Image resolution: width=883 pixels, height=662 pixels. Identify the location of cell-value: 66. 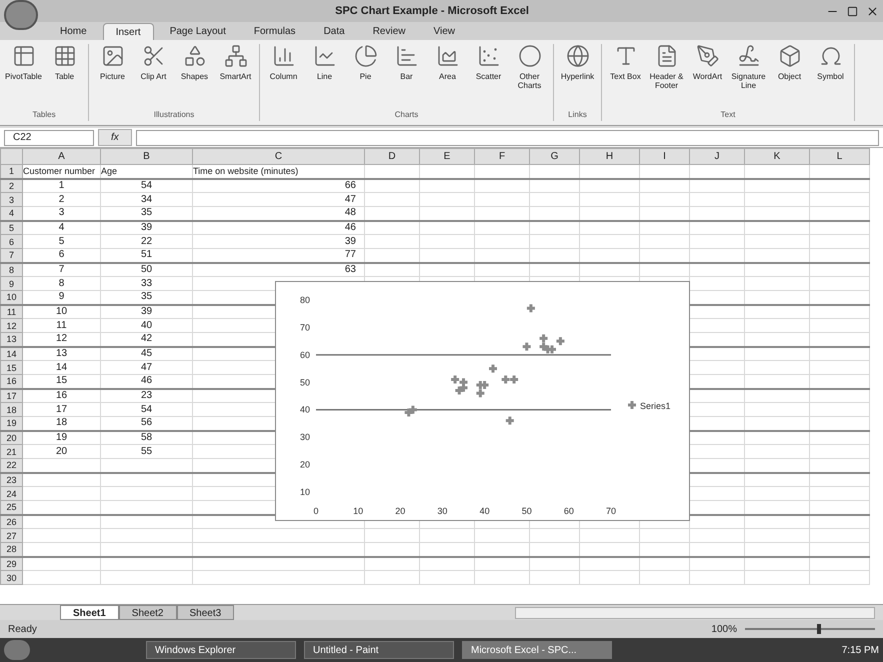
(350, 185).